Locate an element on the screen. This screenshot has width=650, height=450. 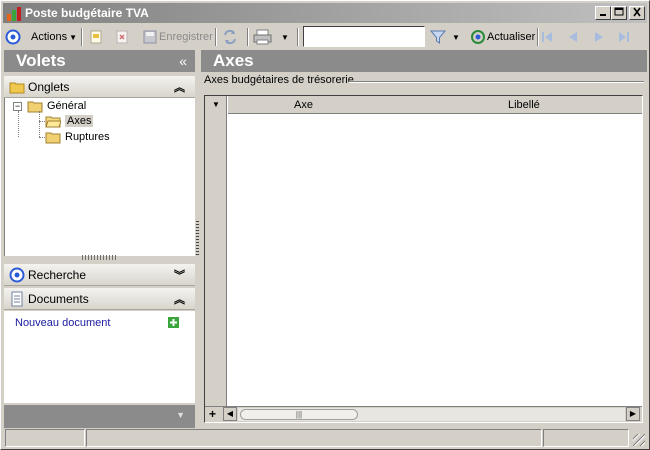
minimize-button is located at coordinates (603, 13).